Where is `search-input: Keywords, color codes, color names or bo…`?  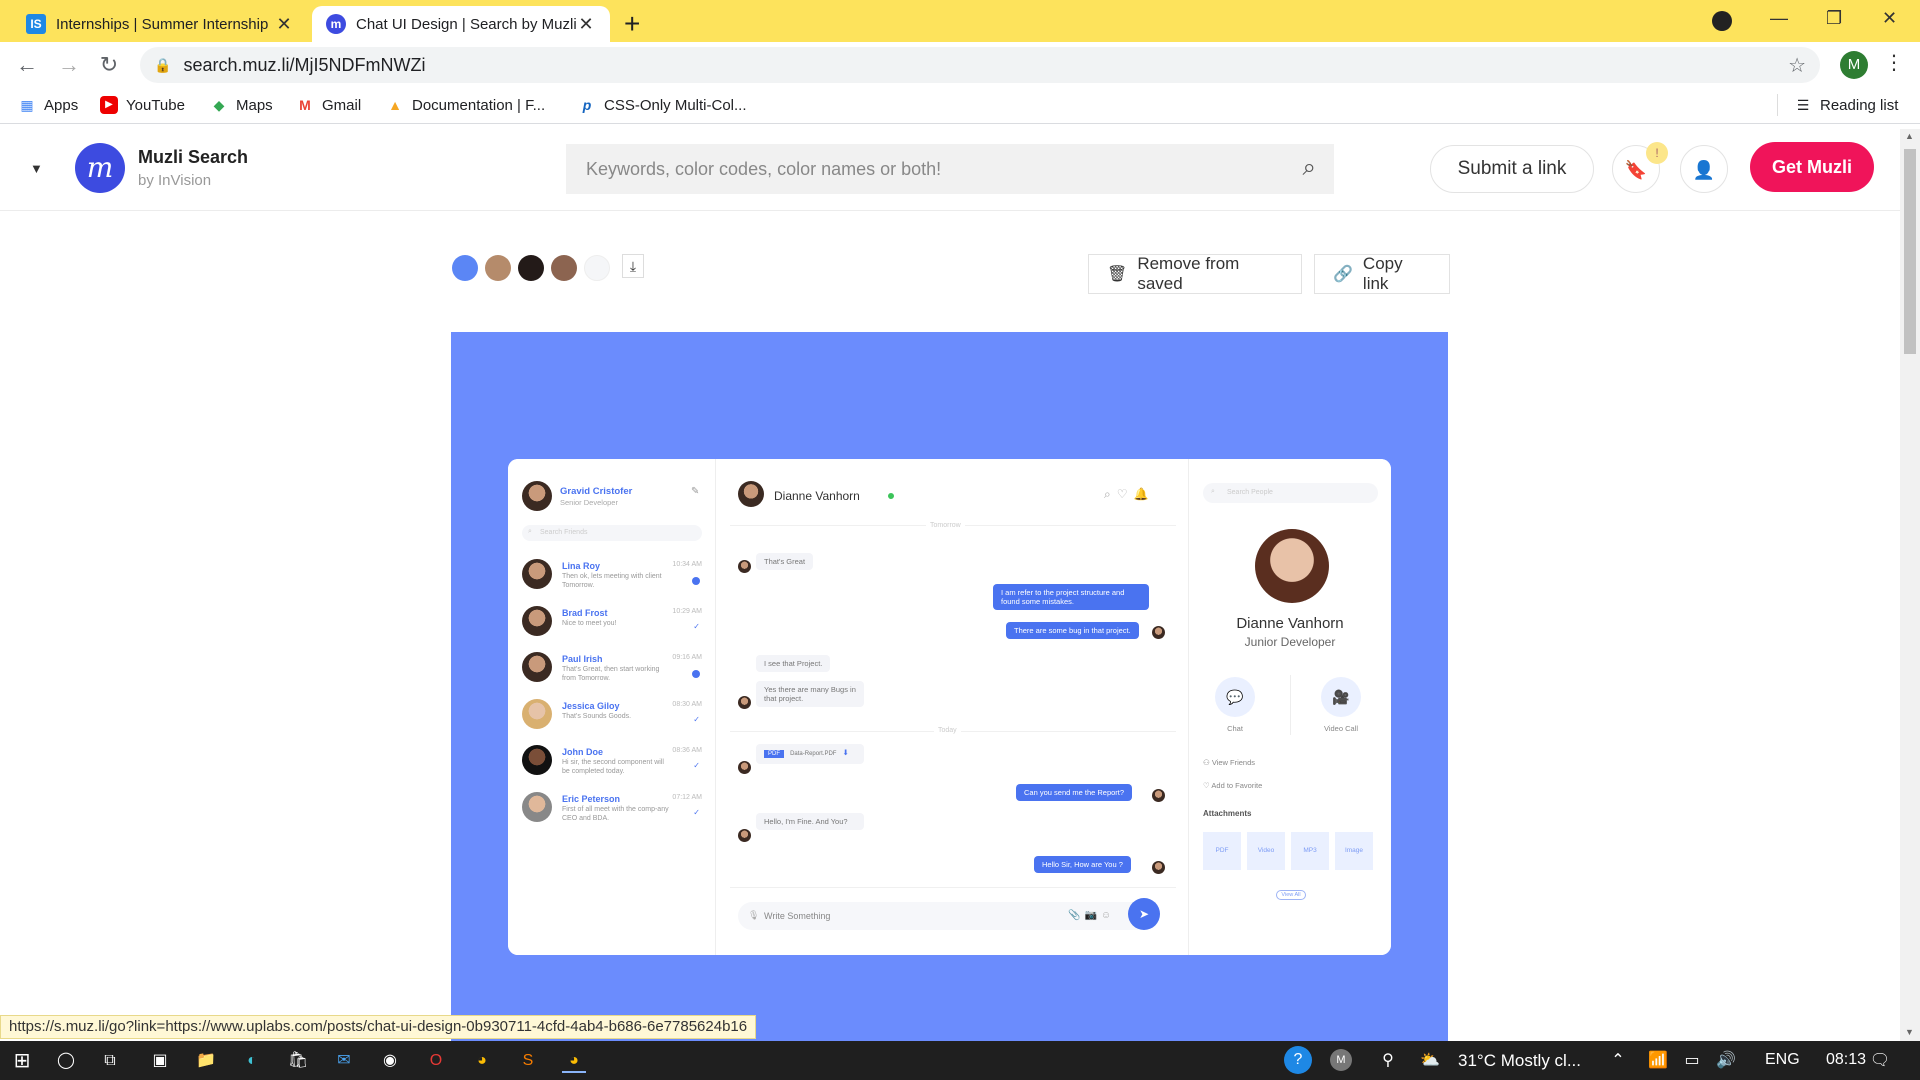 search-input: Keywords, color codes, color names or bo… is located at coordinates (950, 169).